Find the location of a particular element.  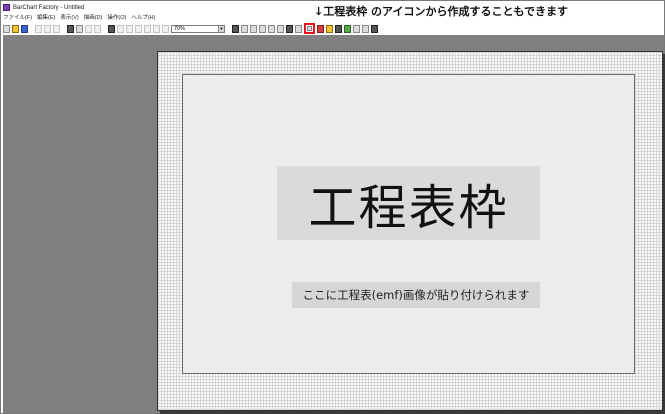

copy-icon is located at coordinates (47, 28).